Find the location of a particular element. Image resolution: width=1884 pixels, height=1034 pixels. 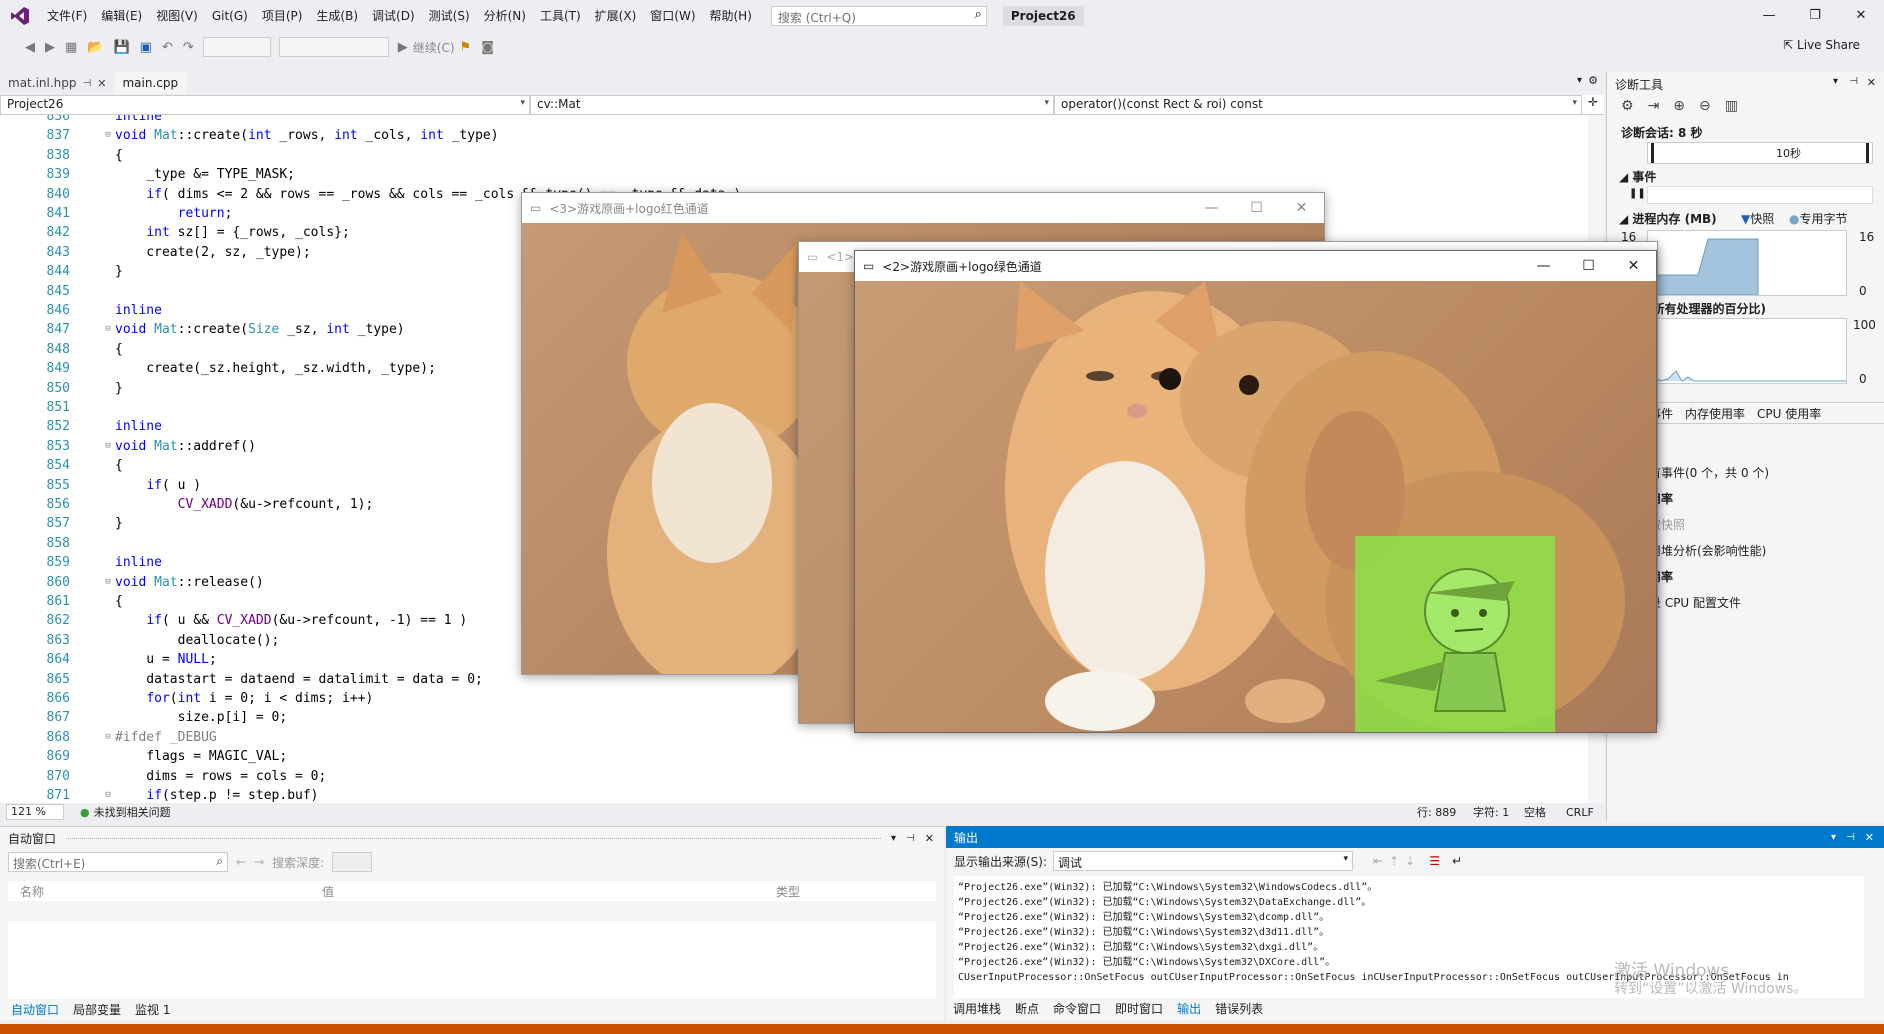

live-share-button: ⇱ Live Share is located at coordinates (1821, 45).